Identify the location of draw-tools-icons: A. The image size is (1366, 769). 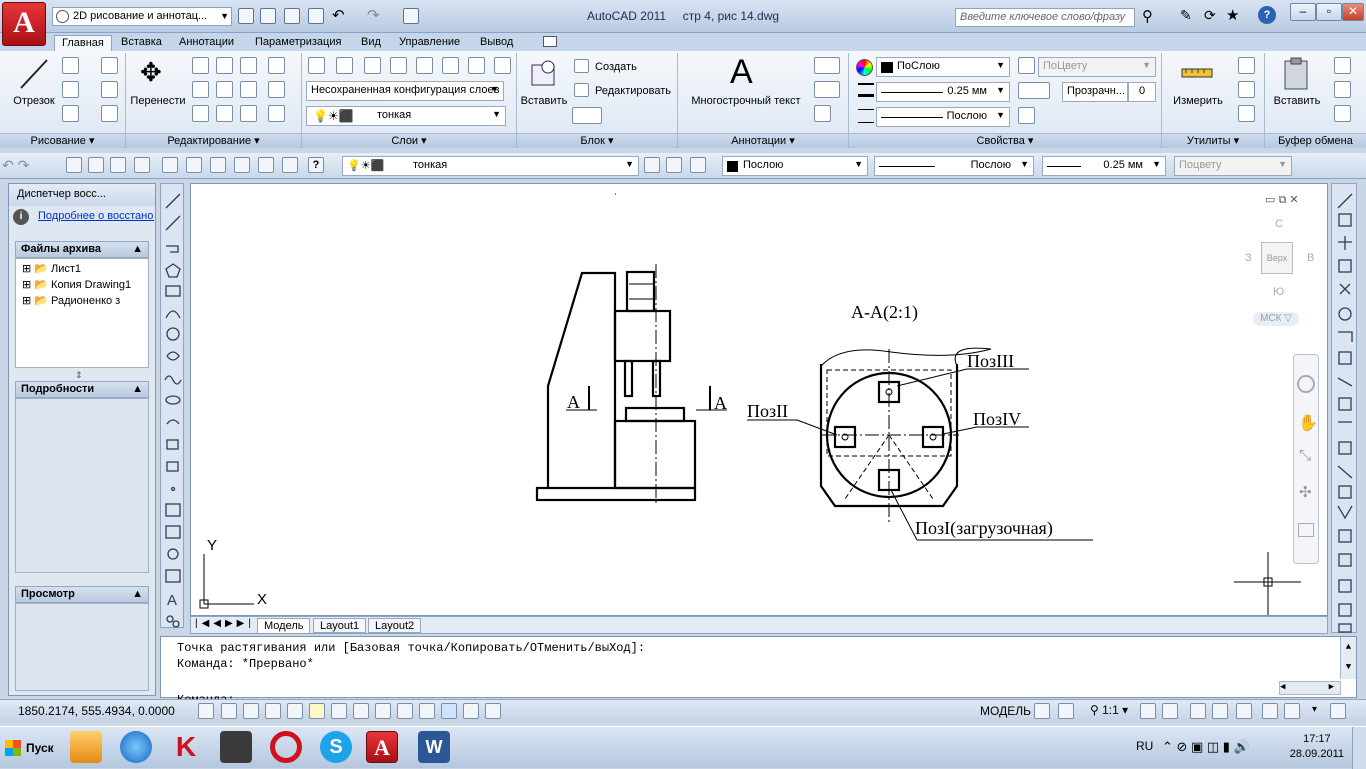
(173, 406).